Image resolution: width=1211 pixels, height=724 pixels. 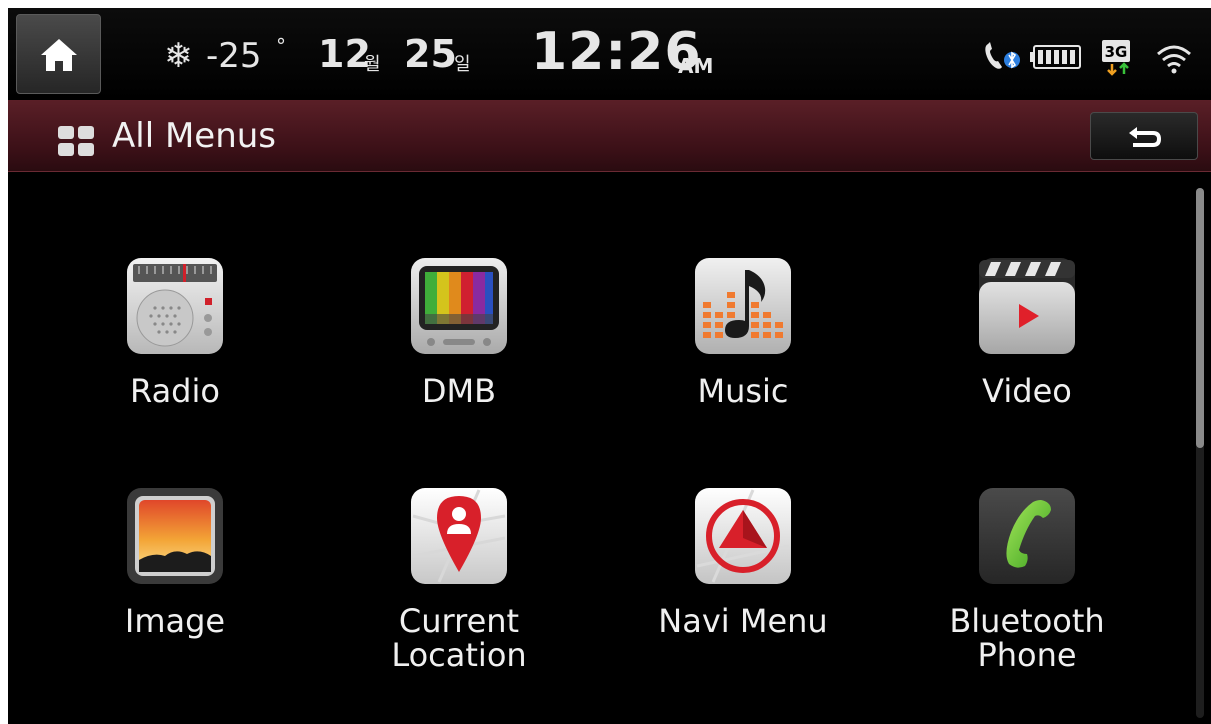 I want to click on date-month-unit: 월, so click(x=372, y=64).